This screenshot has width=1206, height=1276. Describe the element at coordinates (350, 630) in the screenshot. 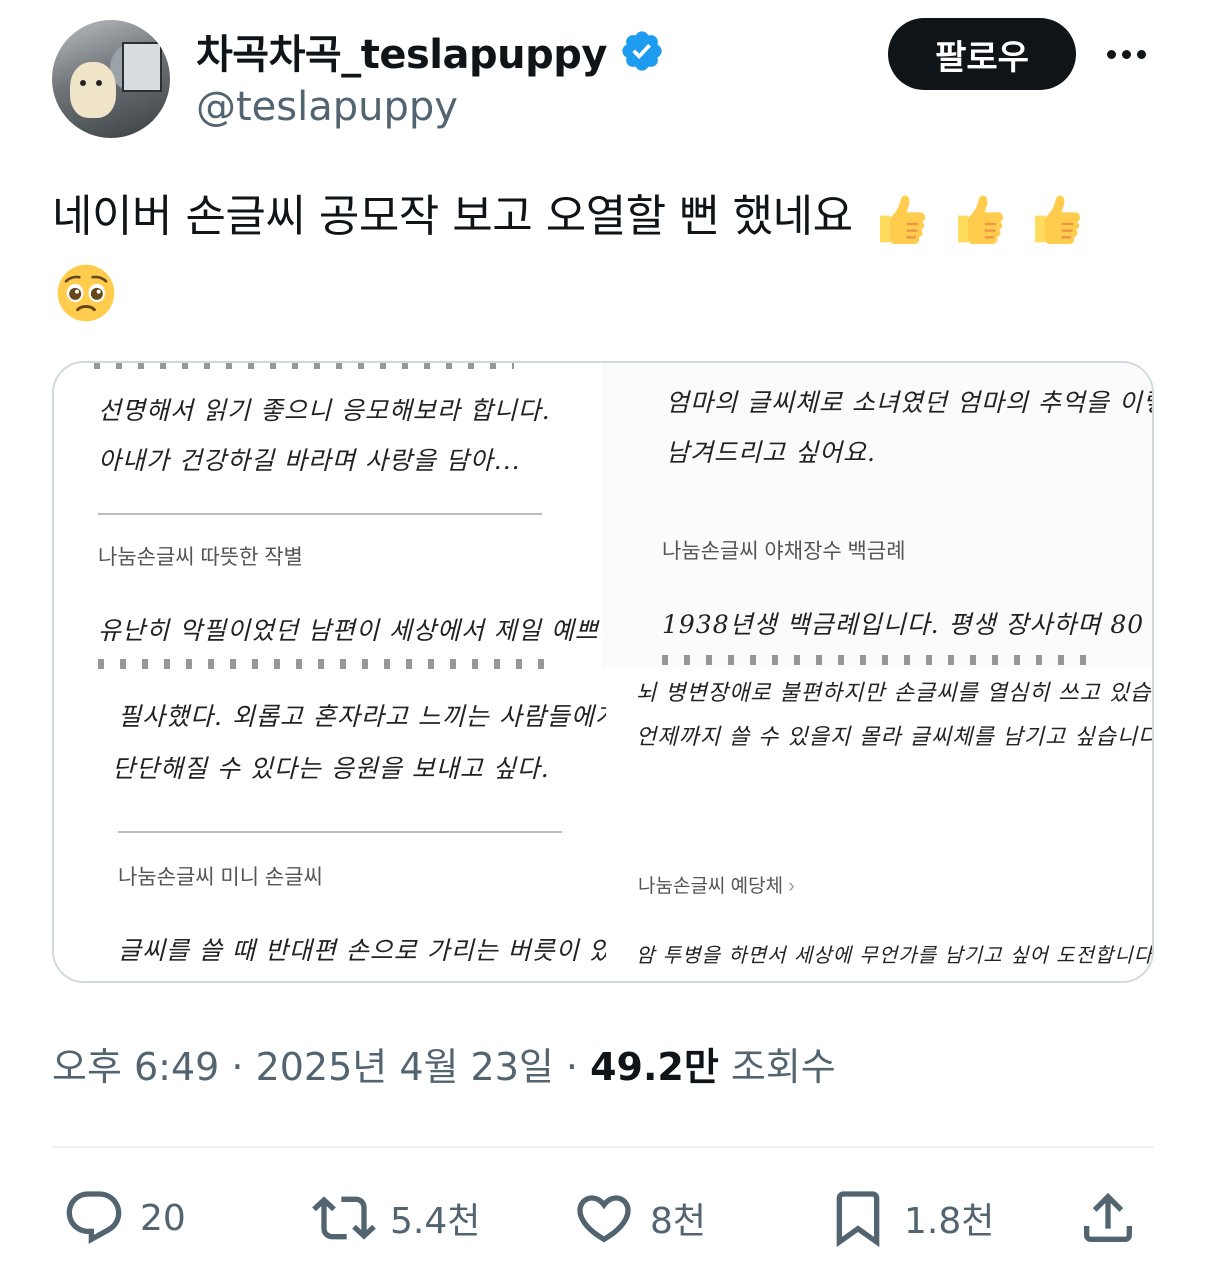

I see `handwriting-line: 유난히 악필이었던 남편이 세상에서 제일 예쁘다고` at that location.